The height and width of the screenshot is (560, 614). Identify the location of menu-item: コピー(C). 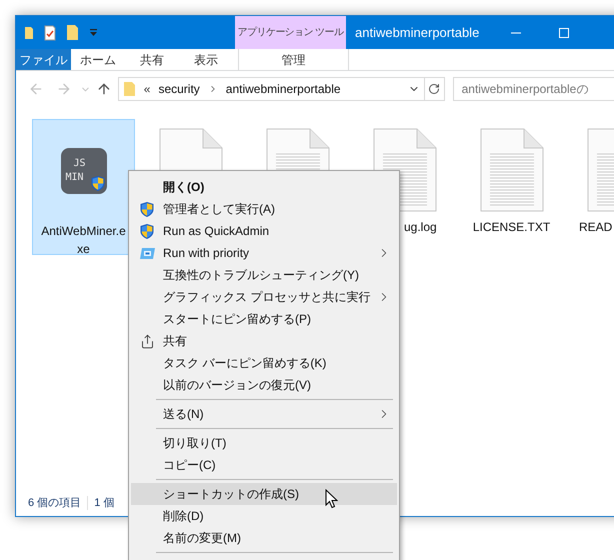
(264, 465).